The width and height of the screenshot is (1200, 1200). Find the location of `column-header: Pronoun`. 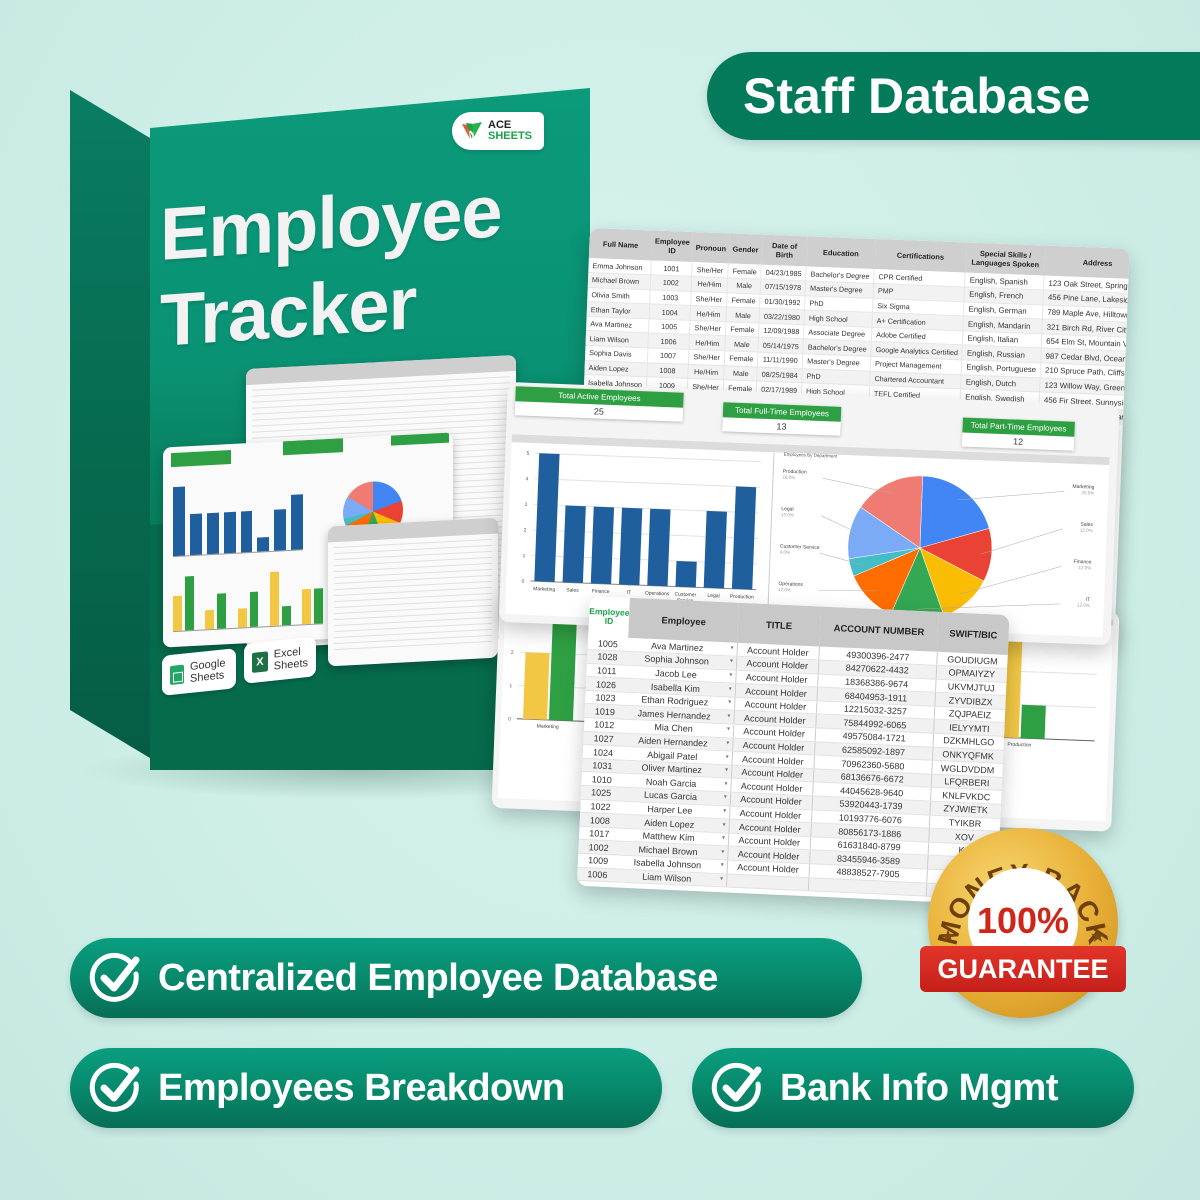

column-header: Pronoun is located at coordinates (711, 247).